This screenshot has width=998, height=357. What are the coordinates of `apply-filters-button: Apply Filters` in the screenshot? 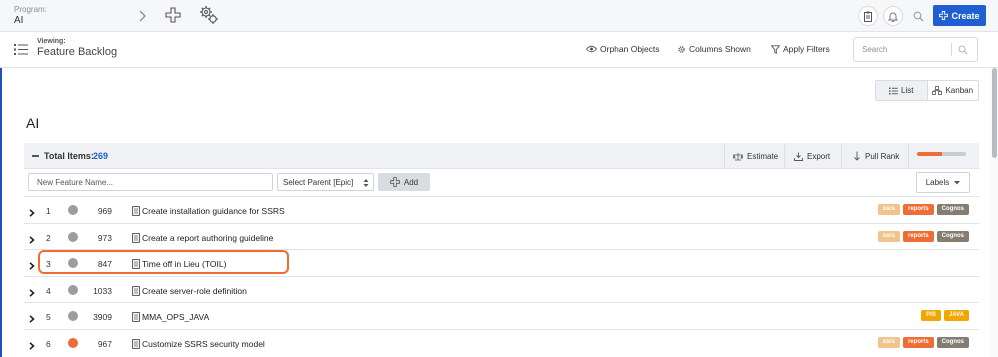 It's located at (800, 49).